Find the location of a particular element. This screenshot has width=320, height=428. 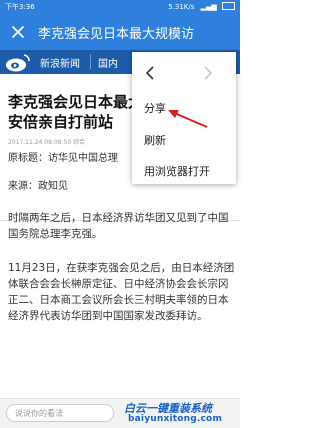

signal-icon: ▂▄▆ is located at coordinates (208, 7).